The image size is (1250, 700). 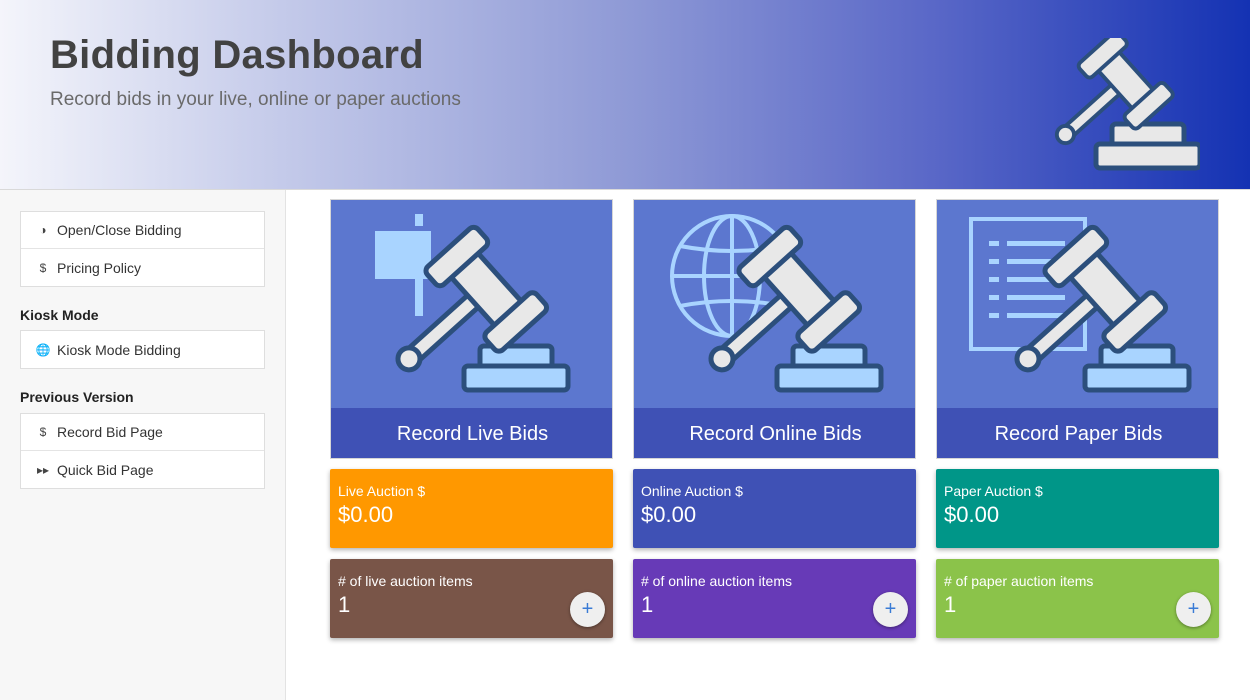 I want to click on stat-label: # of live auction items, so click(x=405, y=581).